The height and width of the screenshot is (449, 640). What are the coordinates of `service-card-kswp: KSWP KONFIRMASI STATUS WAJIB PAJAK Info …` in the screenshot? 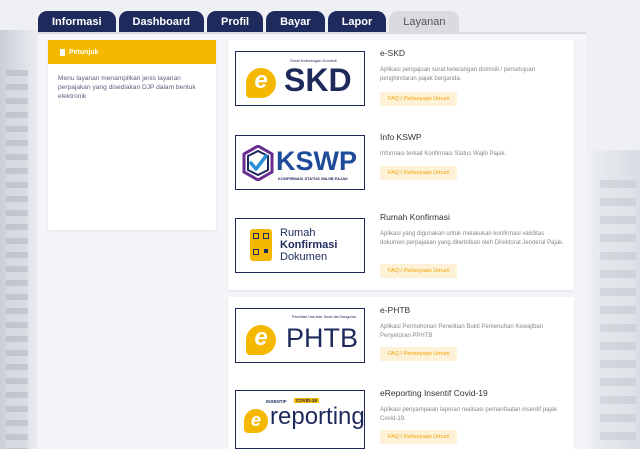 It's located at (401, 166).